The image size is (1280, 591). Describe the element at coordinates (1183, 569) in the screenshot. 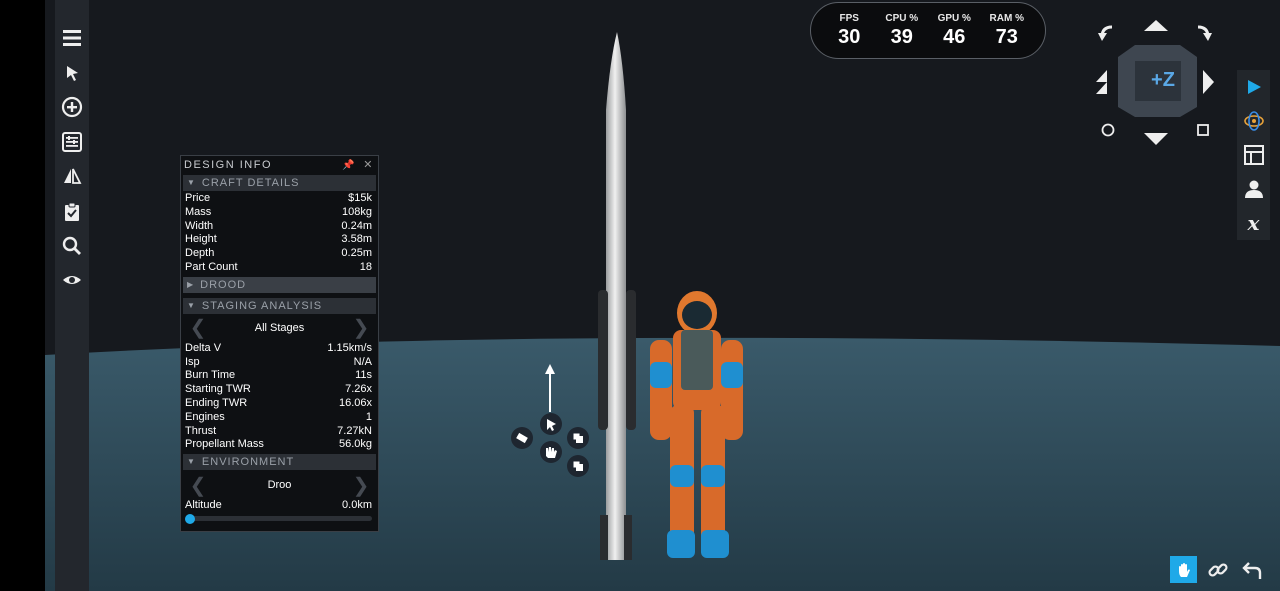

I see `pan-hand-button` at that location.